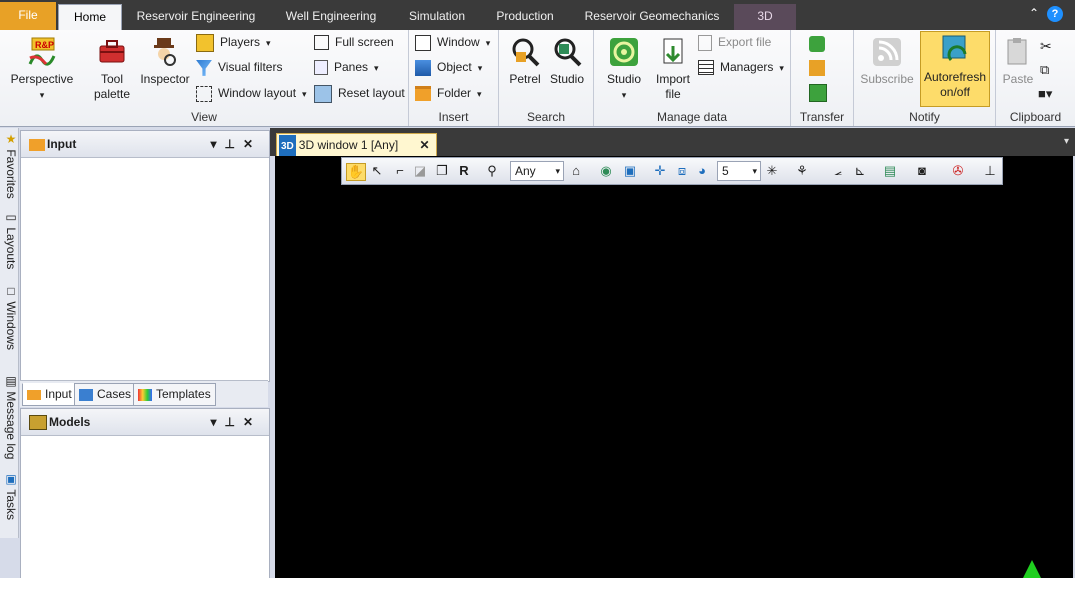  Describe the element at coordinates (442, 171) in the screenshot. I see `copy-view-icon: ❐` at that location.